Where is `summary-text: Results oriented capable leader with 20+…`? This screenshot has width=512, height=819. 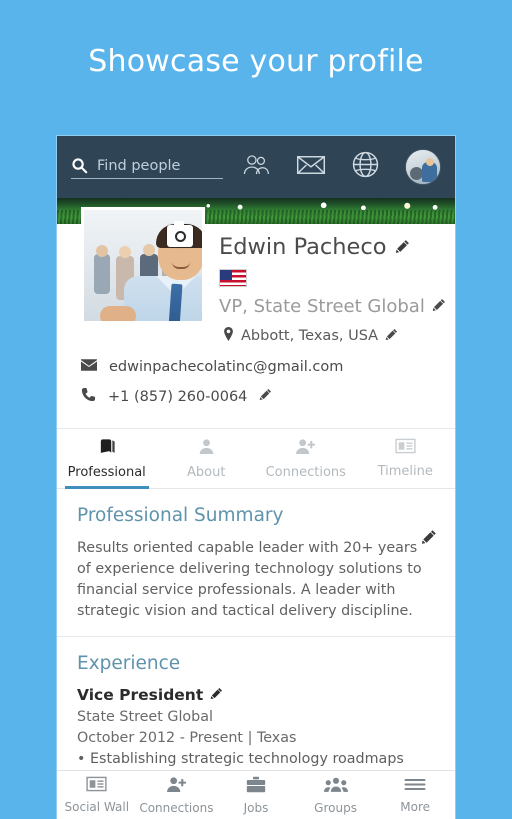
summary-text: Results oriented capable leader with 20+… is located at coordinates (249, 579).